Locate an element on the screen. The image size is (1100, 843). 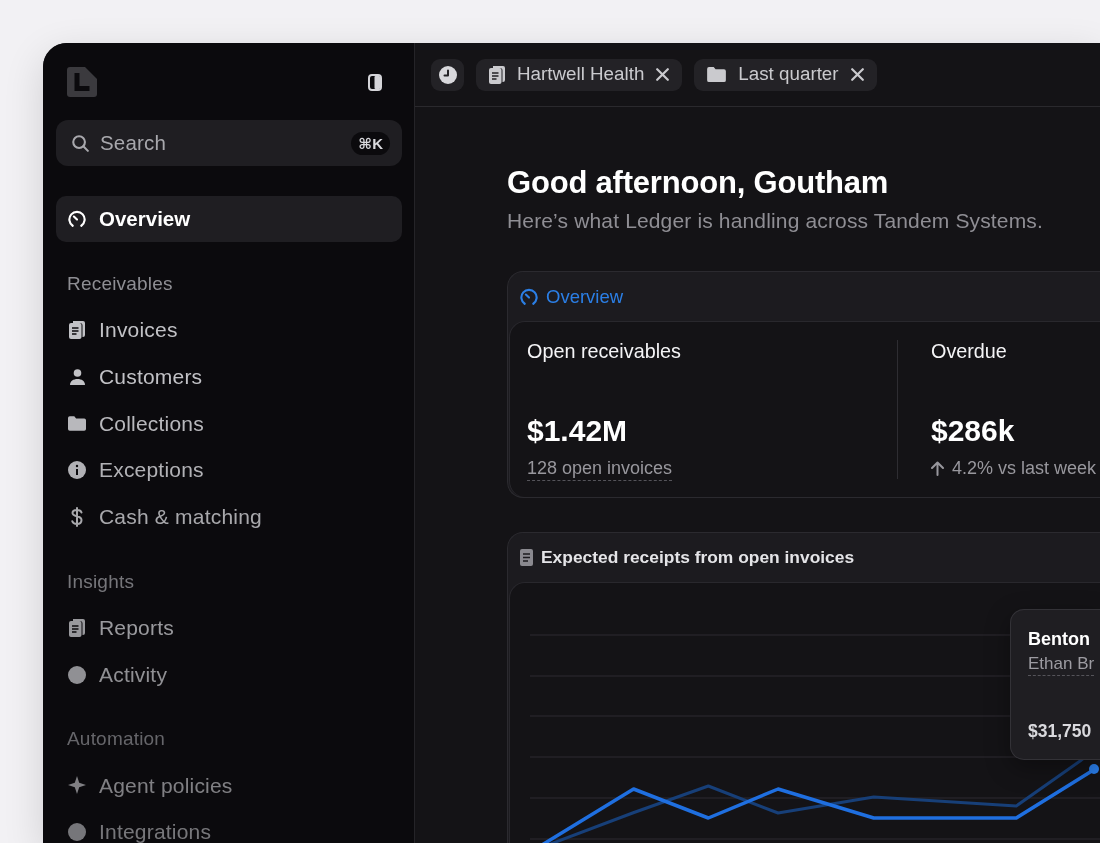
tooltip-subtitle: Ethan Br is located at coordinates (1061, 663).